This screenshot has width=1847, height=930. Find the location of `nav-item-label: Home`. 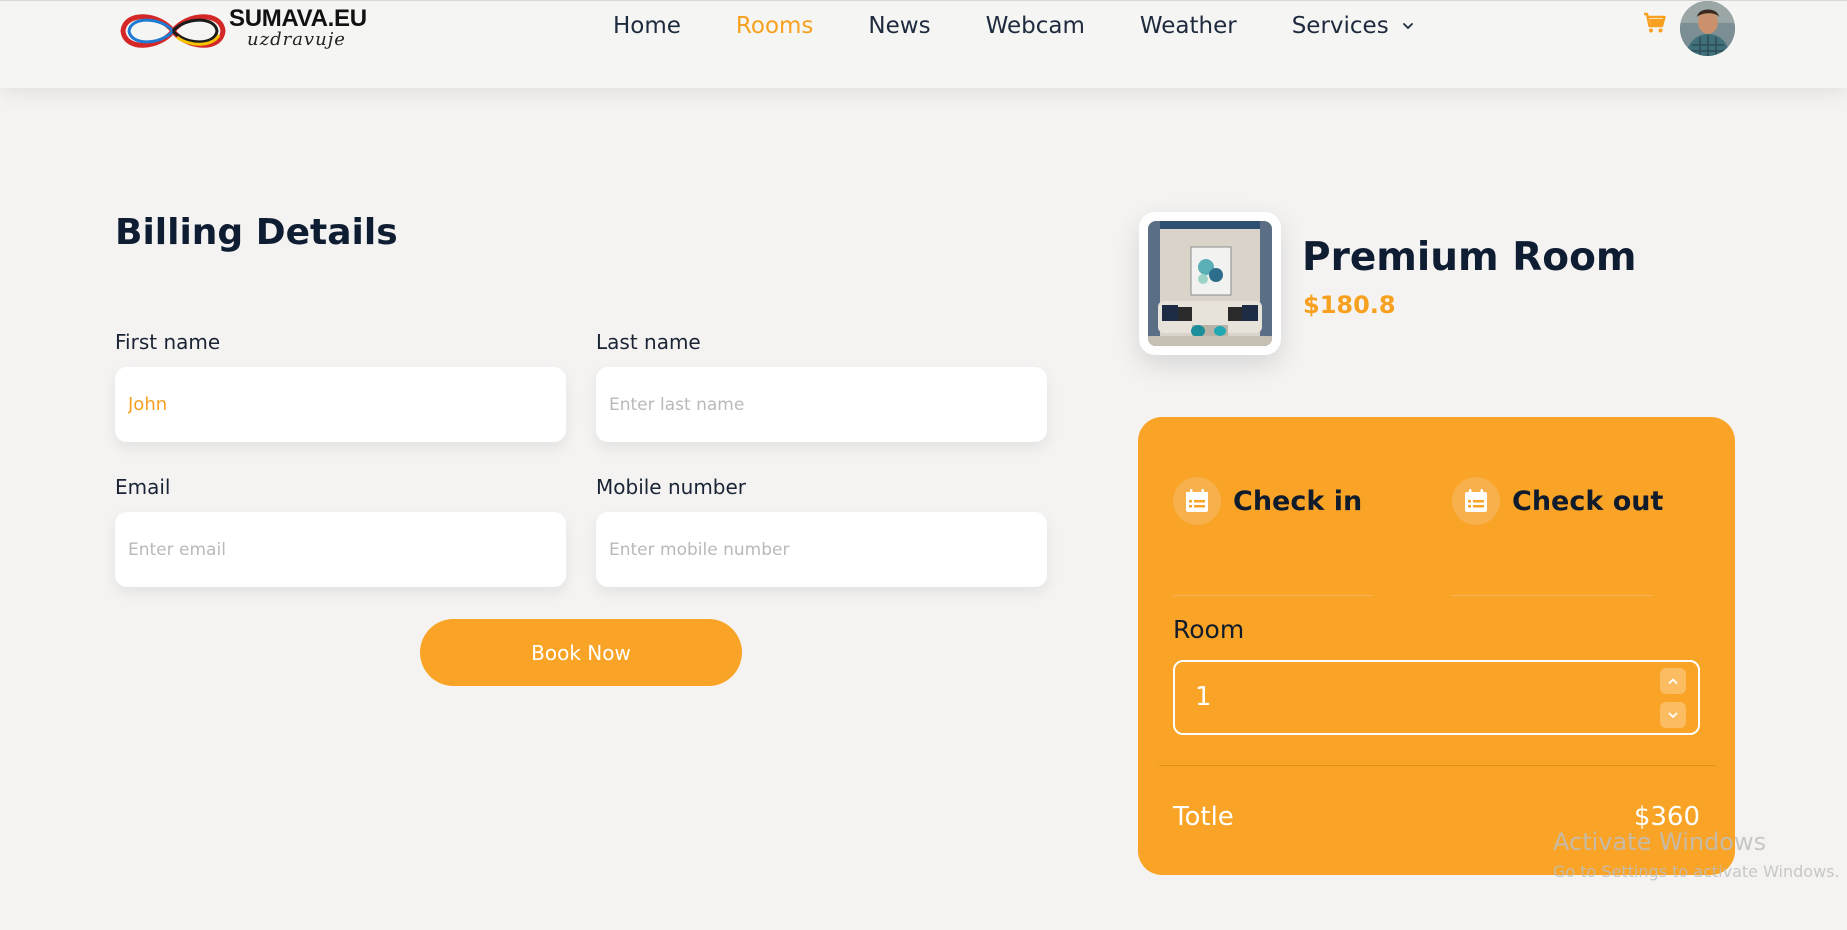

nav-item-label: Home is located at coordinates (647, 26).